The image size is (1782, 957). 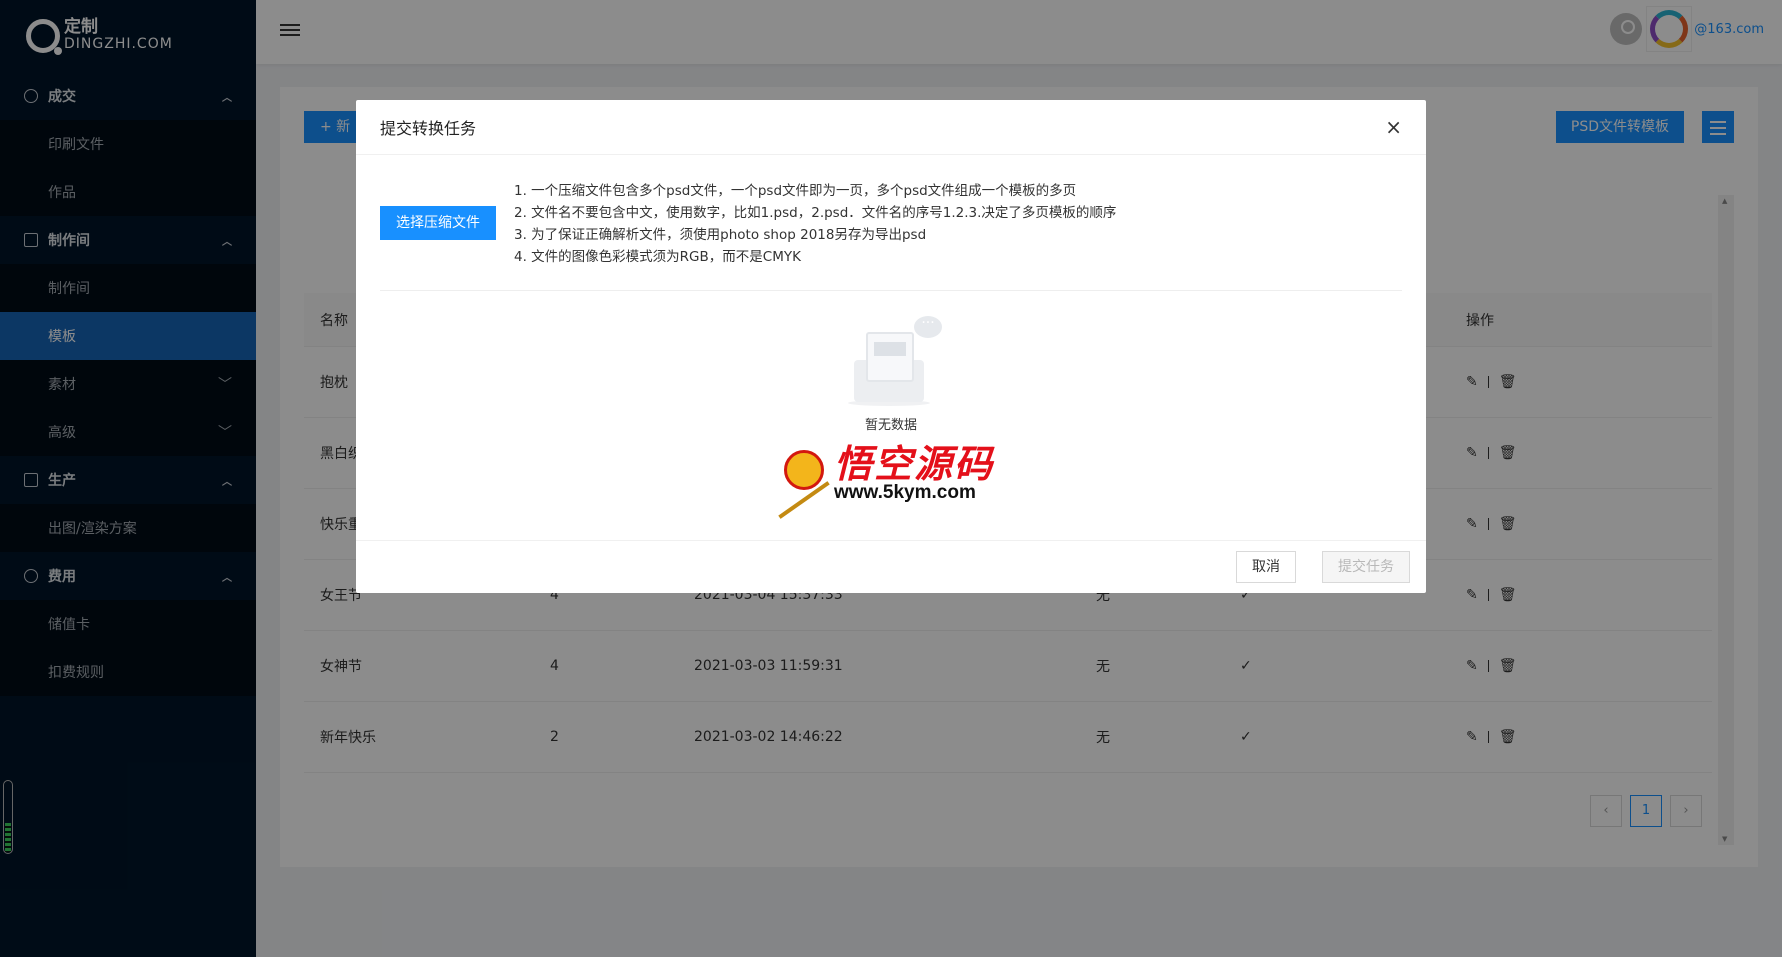 I want to click on empty-text: 暂无数据, so click(x=890, y=425).